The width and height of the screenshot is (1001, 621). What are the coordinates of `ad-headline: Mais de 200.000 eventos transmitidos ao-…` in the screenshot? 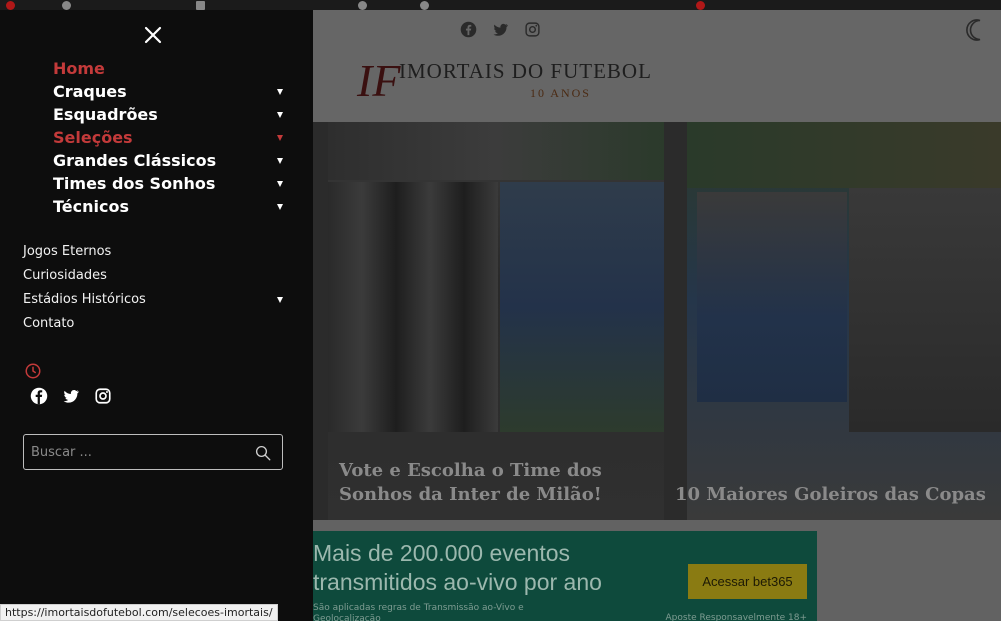 It's located at (457, 568).